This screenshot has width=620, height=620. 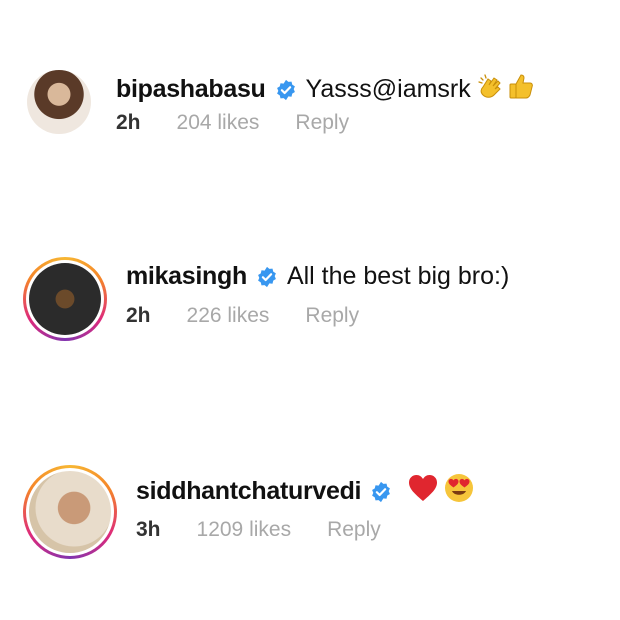 What do you see at coordinates (423, 491) in the screenshot?
I see `red-heart-icon` at bounding box center [423, 491].